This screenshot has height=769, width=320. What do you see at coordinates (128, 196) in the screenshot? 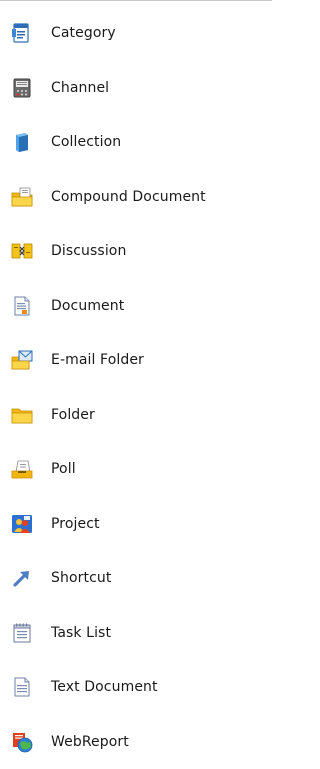
I see `menu-item-label: Compound Document` at bounding box center [128, 196].